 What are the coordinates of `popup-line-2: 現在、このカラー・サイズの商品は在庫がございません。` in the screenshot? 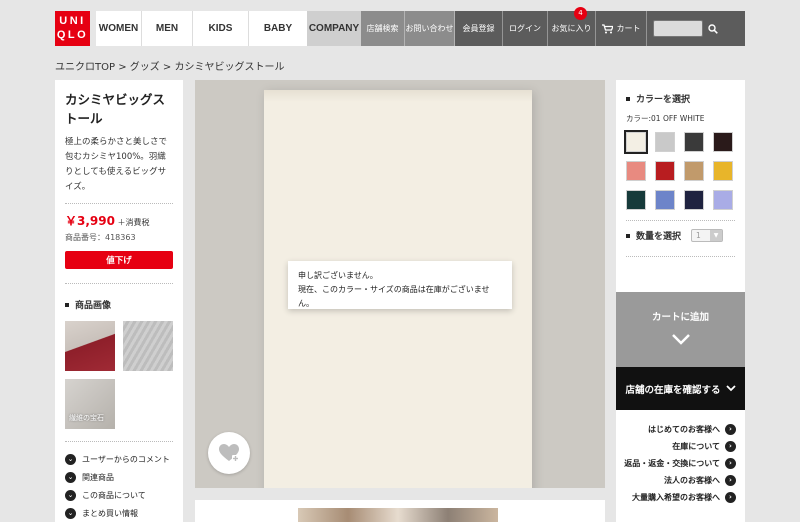 It's located at (394, 296).